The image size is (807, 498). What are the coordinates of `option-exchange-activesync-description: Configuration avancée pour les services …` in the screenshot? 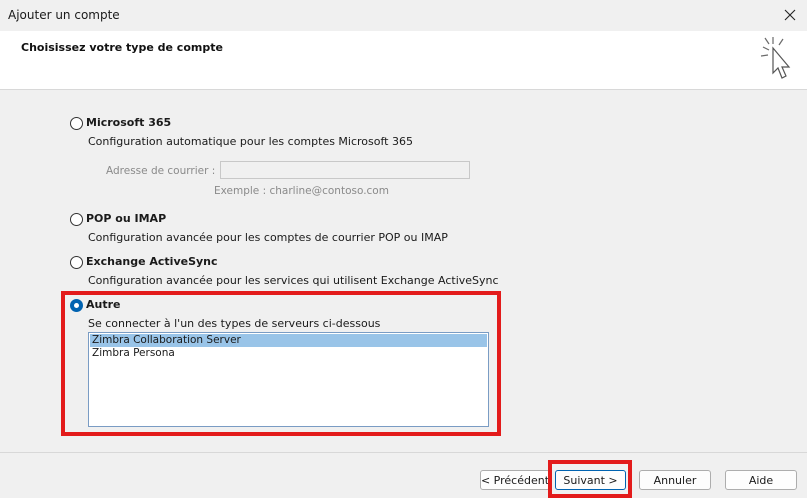 It's located at (293, 280).